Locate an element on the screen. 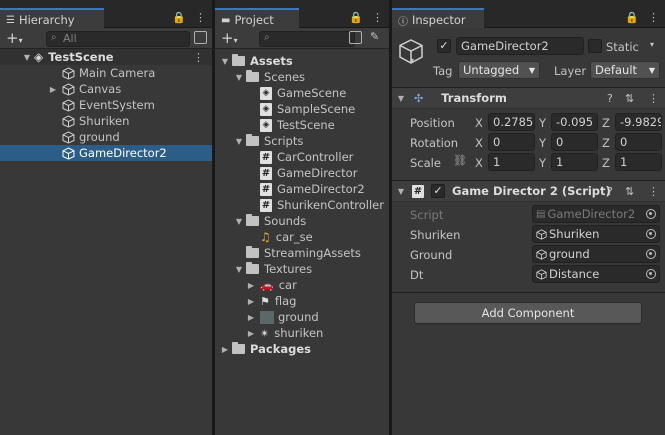  scale-z-value: 1 is located at coordinates (624, 162).